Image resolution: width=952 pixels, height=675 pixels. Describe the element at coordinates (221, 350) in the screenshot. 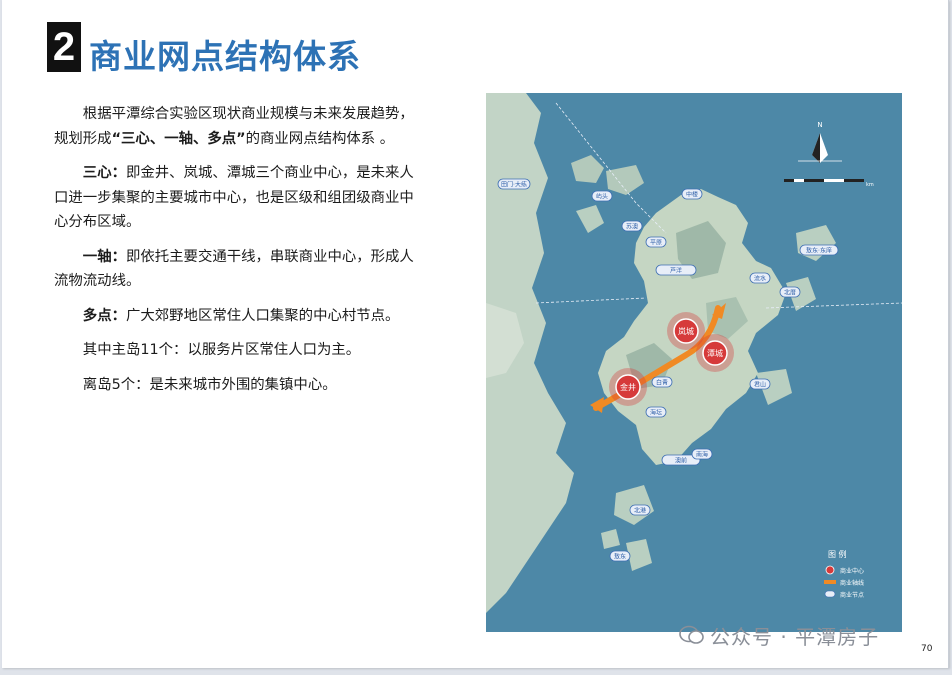

I see `paragraph-main-island: 其中主岛11个：以服务片区常住人口为主。` at that location.